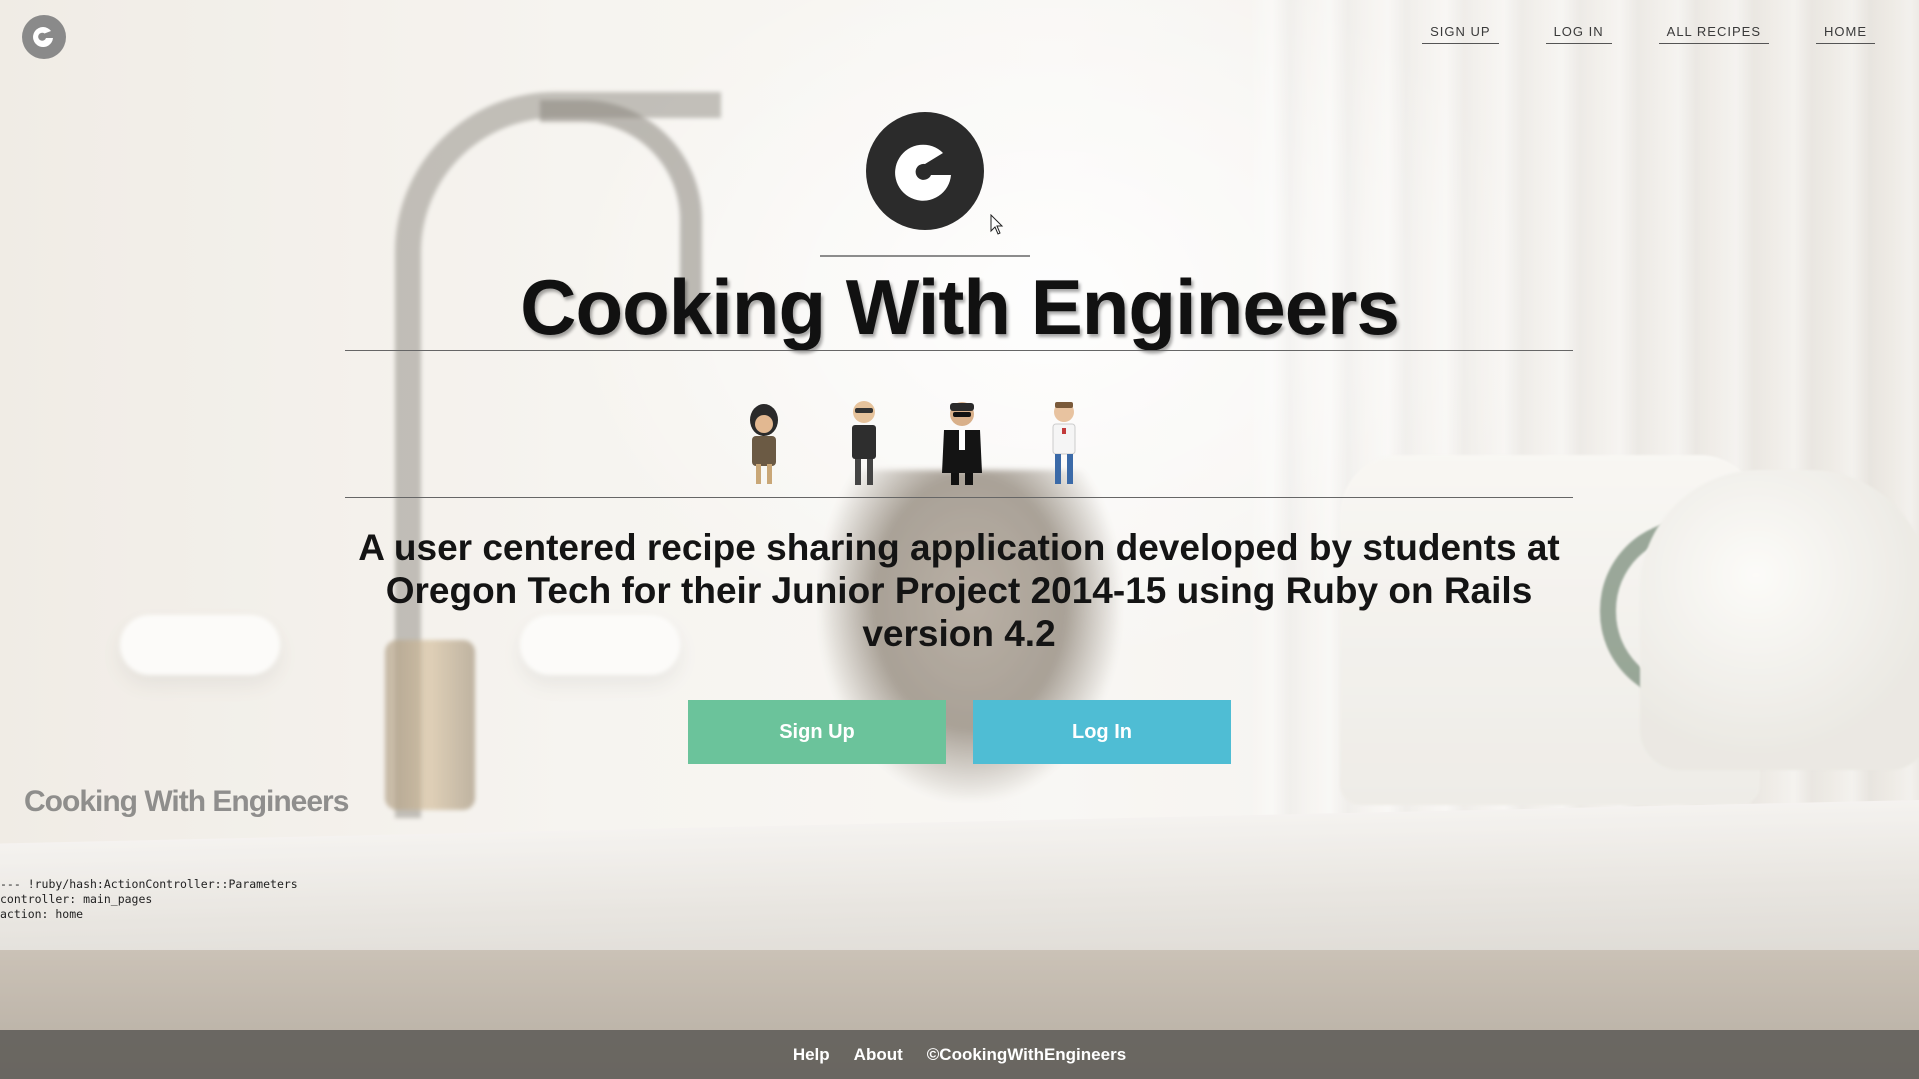 This screenshot has width=1919, height=1079. I want to click on footer: Help About ©CookingWithEngineers, so click(959, 1054).